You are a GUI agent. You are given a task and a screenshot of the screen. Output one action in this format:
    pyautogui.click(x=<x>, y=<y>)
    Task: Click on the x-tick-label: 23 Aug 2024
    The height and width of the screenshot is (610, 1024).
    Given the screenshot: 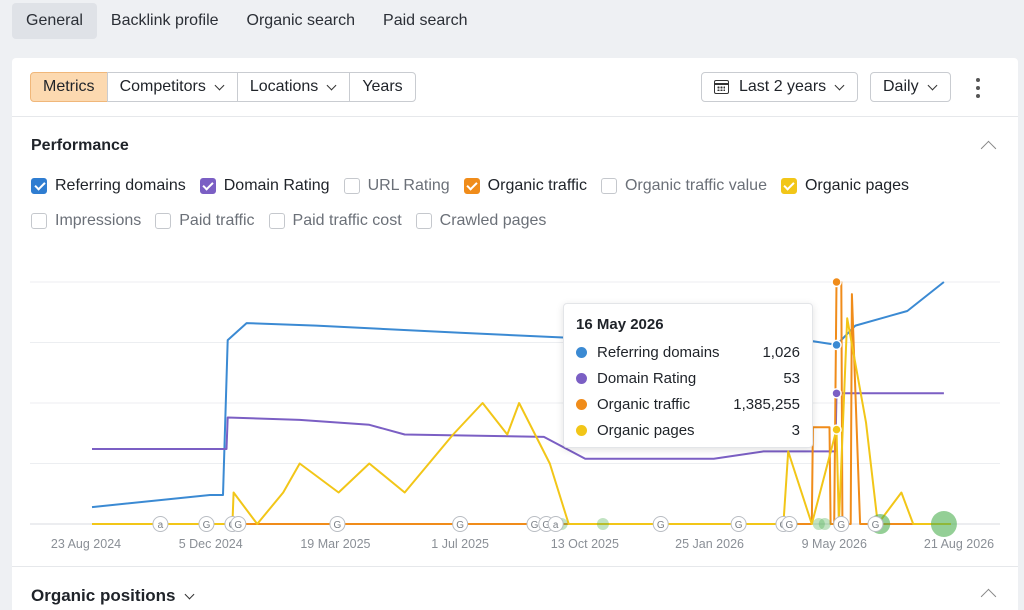 What is the action you would take?
    pyautogui.click(x=86, y=544)
    